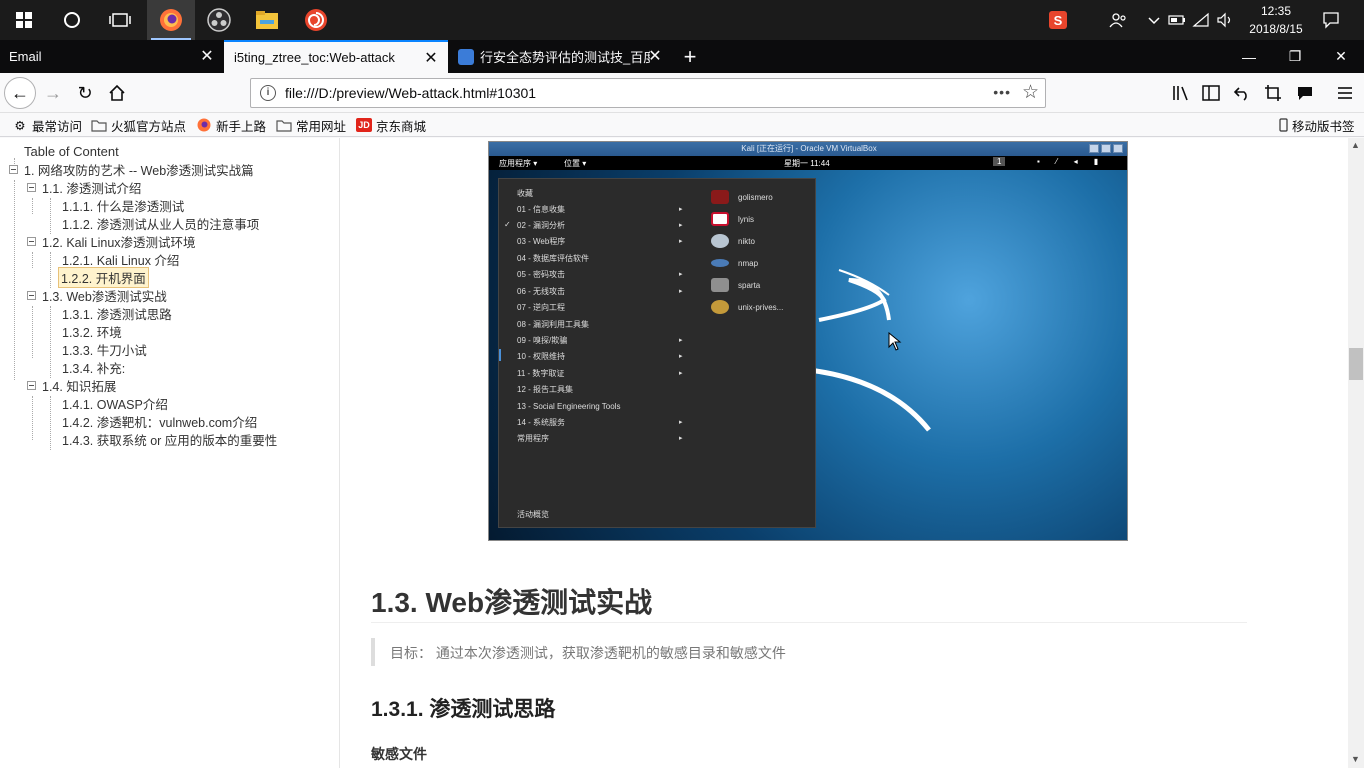 This screenshot has width=1364, height=768. Describe the element at coordinates (79, 385) in the screenshot. I see `toc-item-label: 1.4. 知识拓展` at that location.